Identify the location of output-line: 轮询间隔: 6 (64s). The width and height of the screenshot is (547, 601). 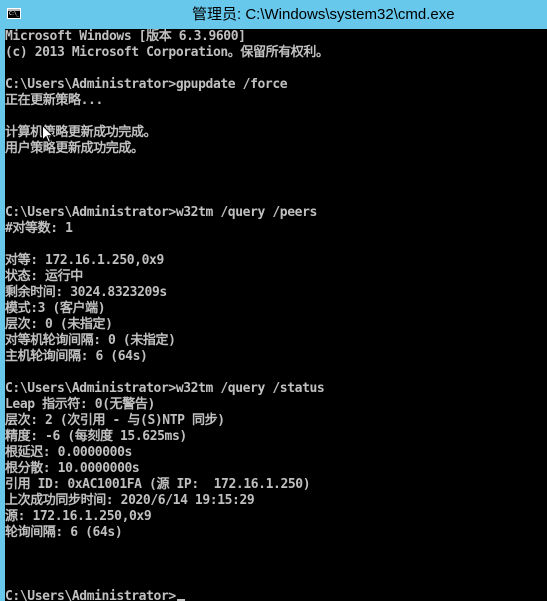
(64, 532).